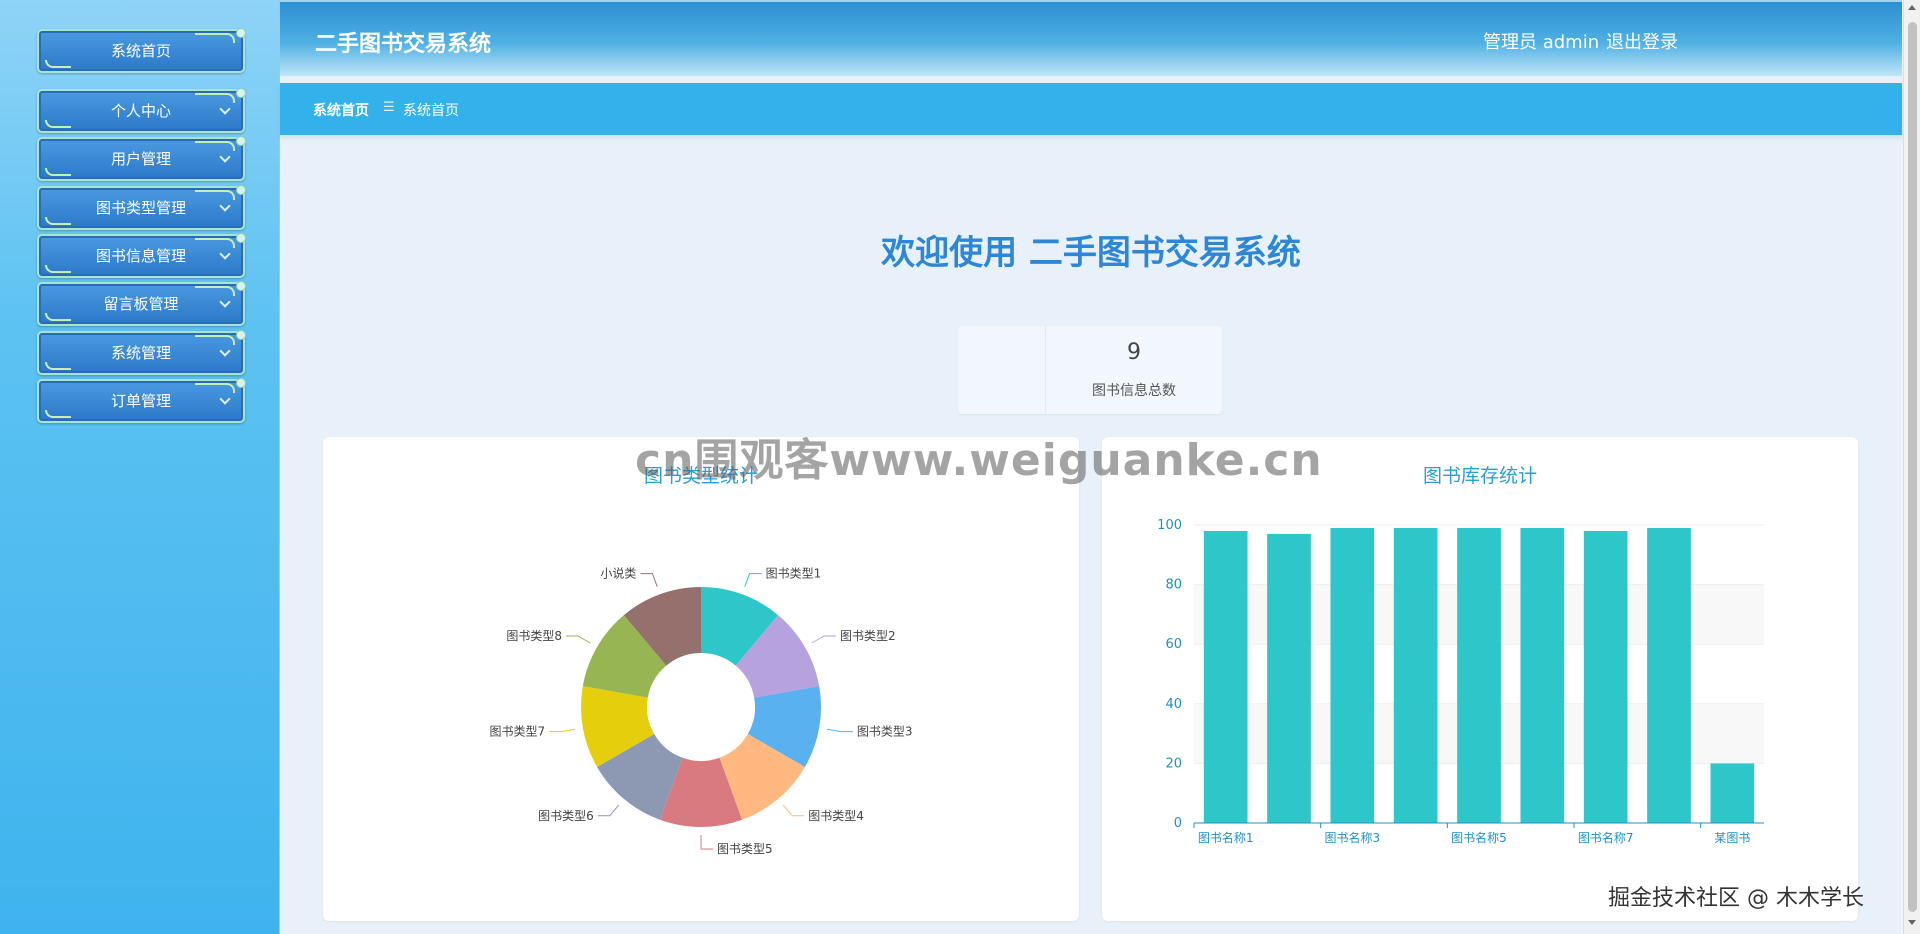 This screenshot has width=1920, height=934. What do you see at coordinates (140, 467) in the screenshot?
I see `sidebar: 系统首页个人中心用户管理图书类型管理图书信息管理留言板管理系统管理订单管理` at bounding box center [140, 467].